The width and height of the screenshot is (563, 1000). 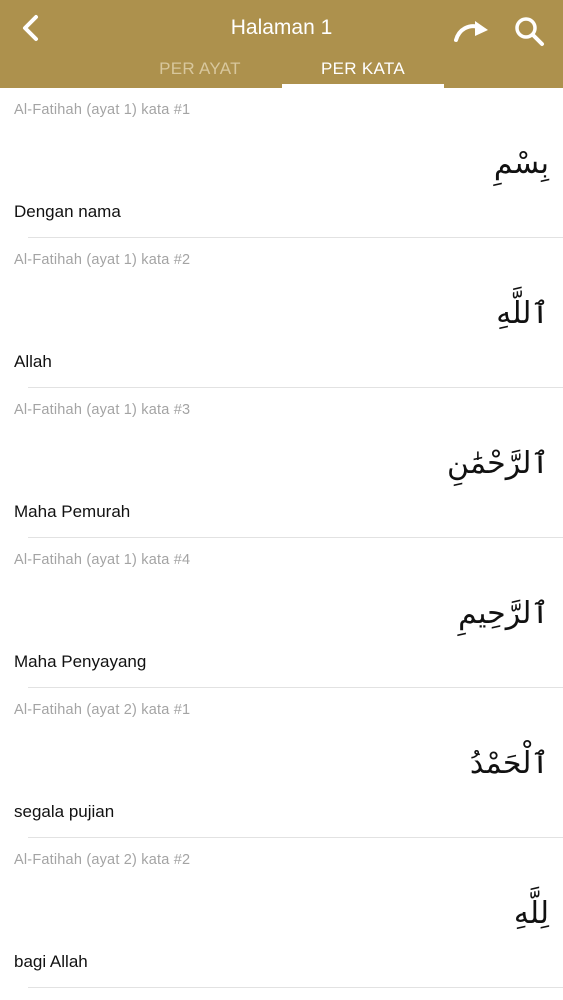 I want to click on curved-arrow-icon, so click(x=471, y=31).